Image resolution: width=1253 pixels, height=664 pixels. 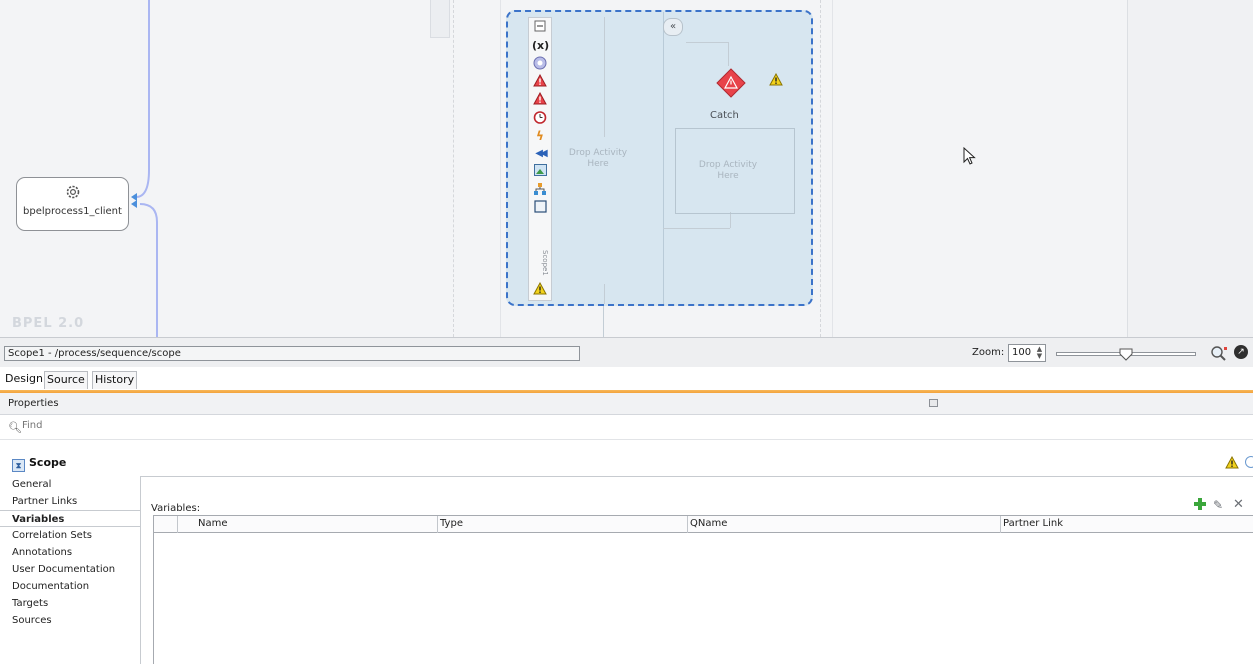 What do you see at coordinates (563, 524) in the screenshot?
I see `column-header-type: Type` at bounding box center [563, 524].